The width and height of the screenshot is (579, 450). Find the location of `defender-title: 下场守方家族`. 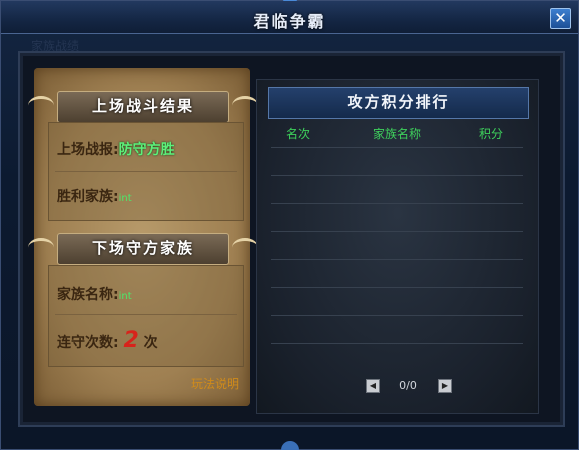

defender-title: 下场守方家族 is located at coordinates (142, 248).